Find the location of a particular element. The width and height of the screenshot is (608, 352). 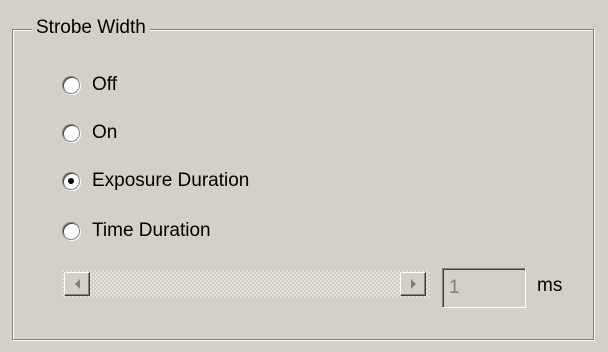

unit-label: ms is located at coordinates (550, 285).